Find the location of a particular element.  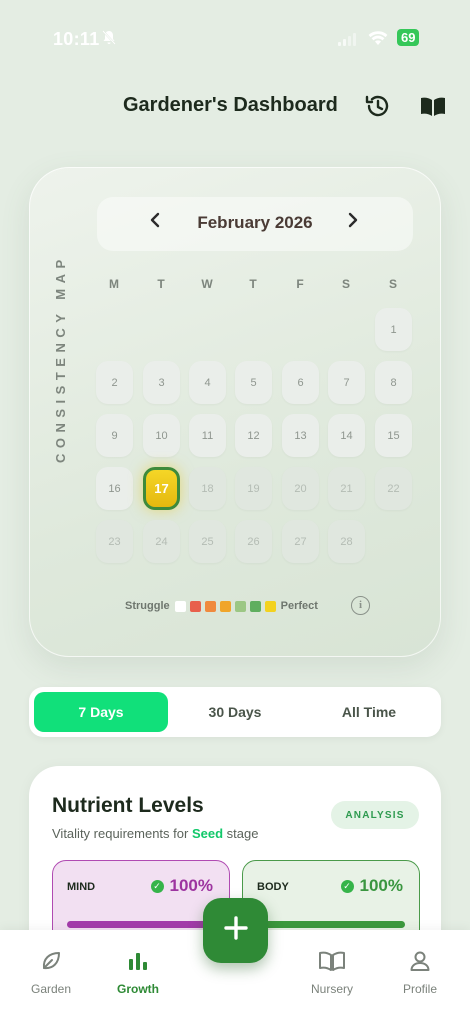

consistency-legend: Struggle Perfect is located at coordinates (221, 606).